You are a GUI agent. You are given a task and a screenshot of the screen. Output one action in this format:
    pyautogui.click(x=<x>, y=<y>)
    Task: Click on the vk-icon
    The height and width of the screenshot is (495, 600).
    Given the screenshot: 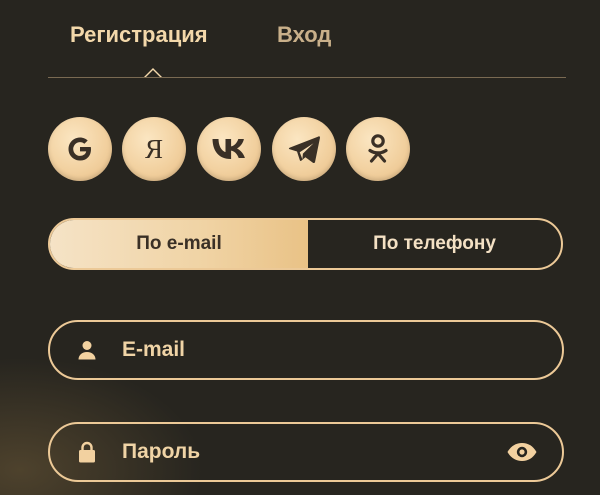 What is the action you would take?
    pyautogui.click(x=228, y=149)
    